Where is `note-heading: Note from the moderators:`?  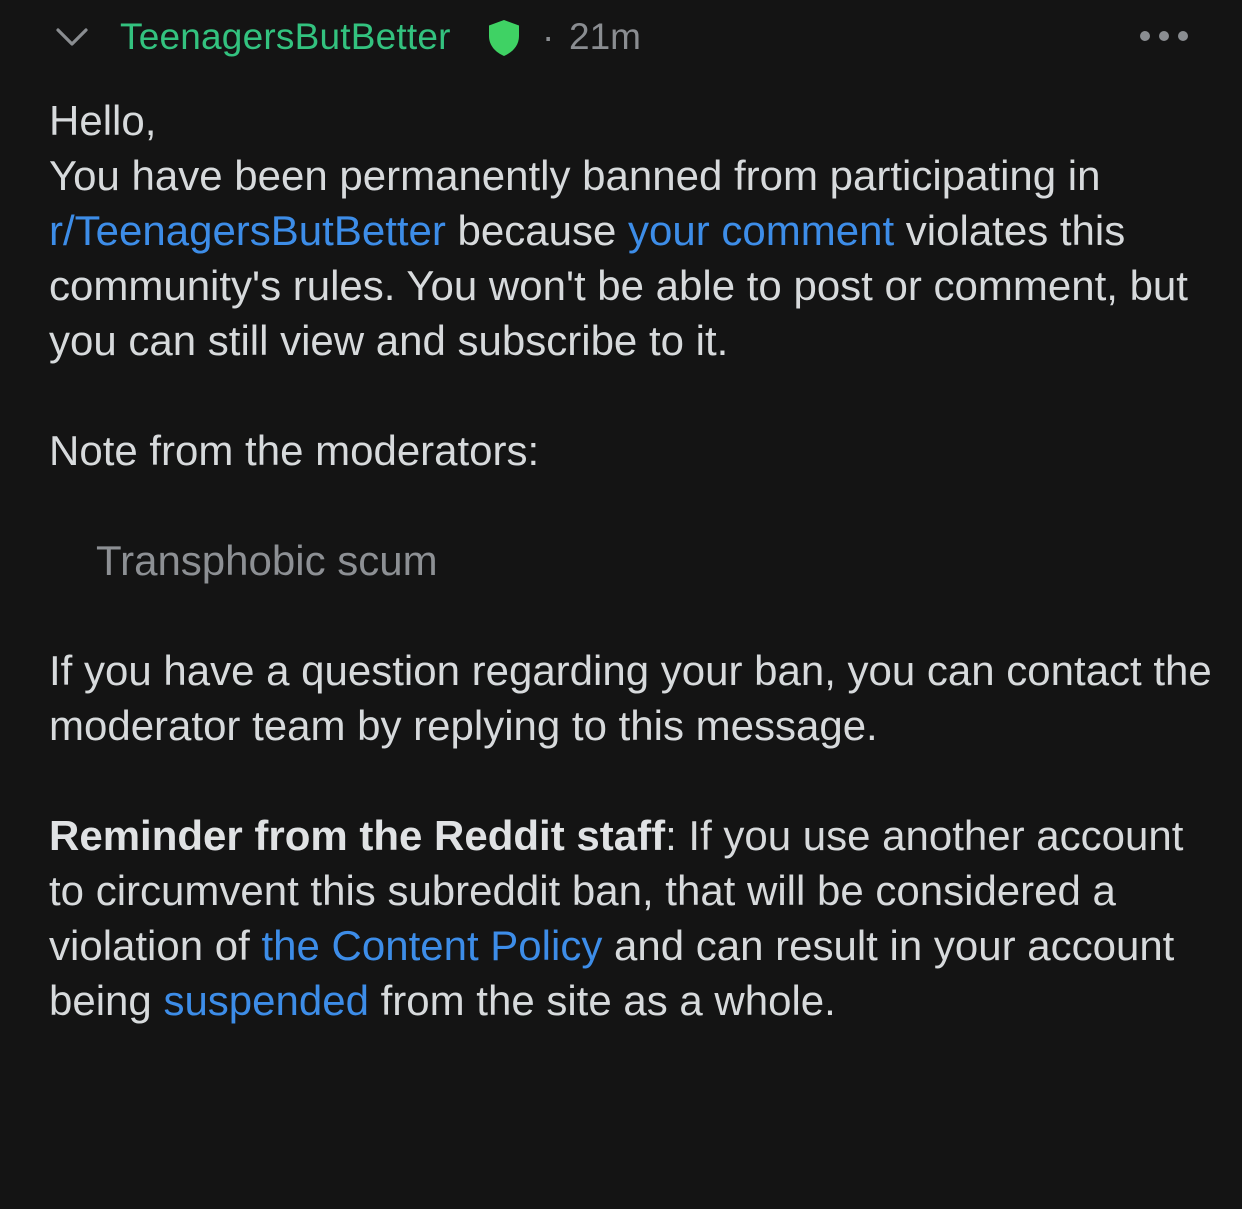
note-heading: Note from the moderators: is located at coordinates (294, 450).